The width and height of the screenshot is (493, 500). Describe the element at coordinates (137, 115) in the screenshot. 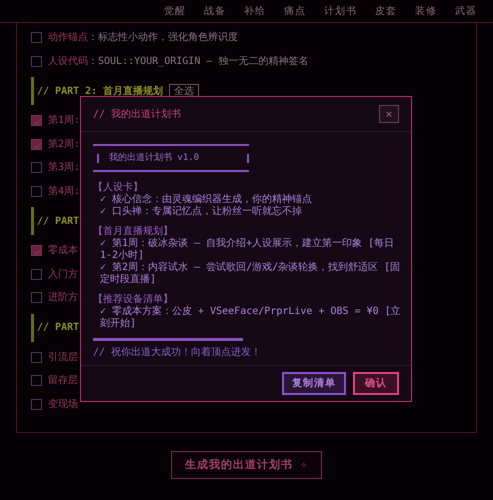

I see `dialog-title: // 我的出道计划书` at that location.